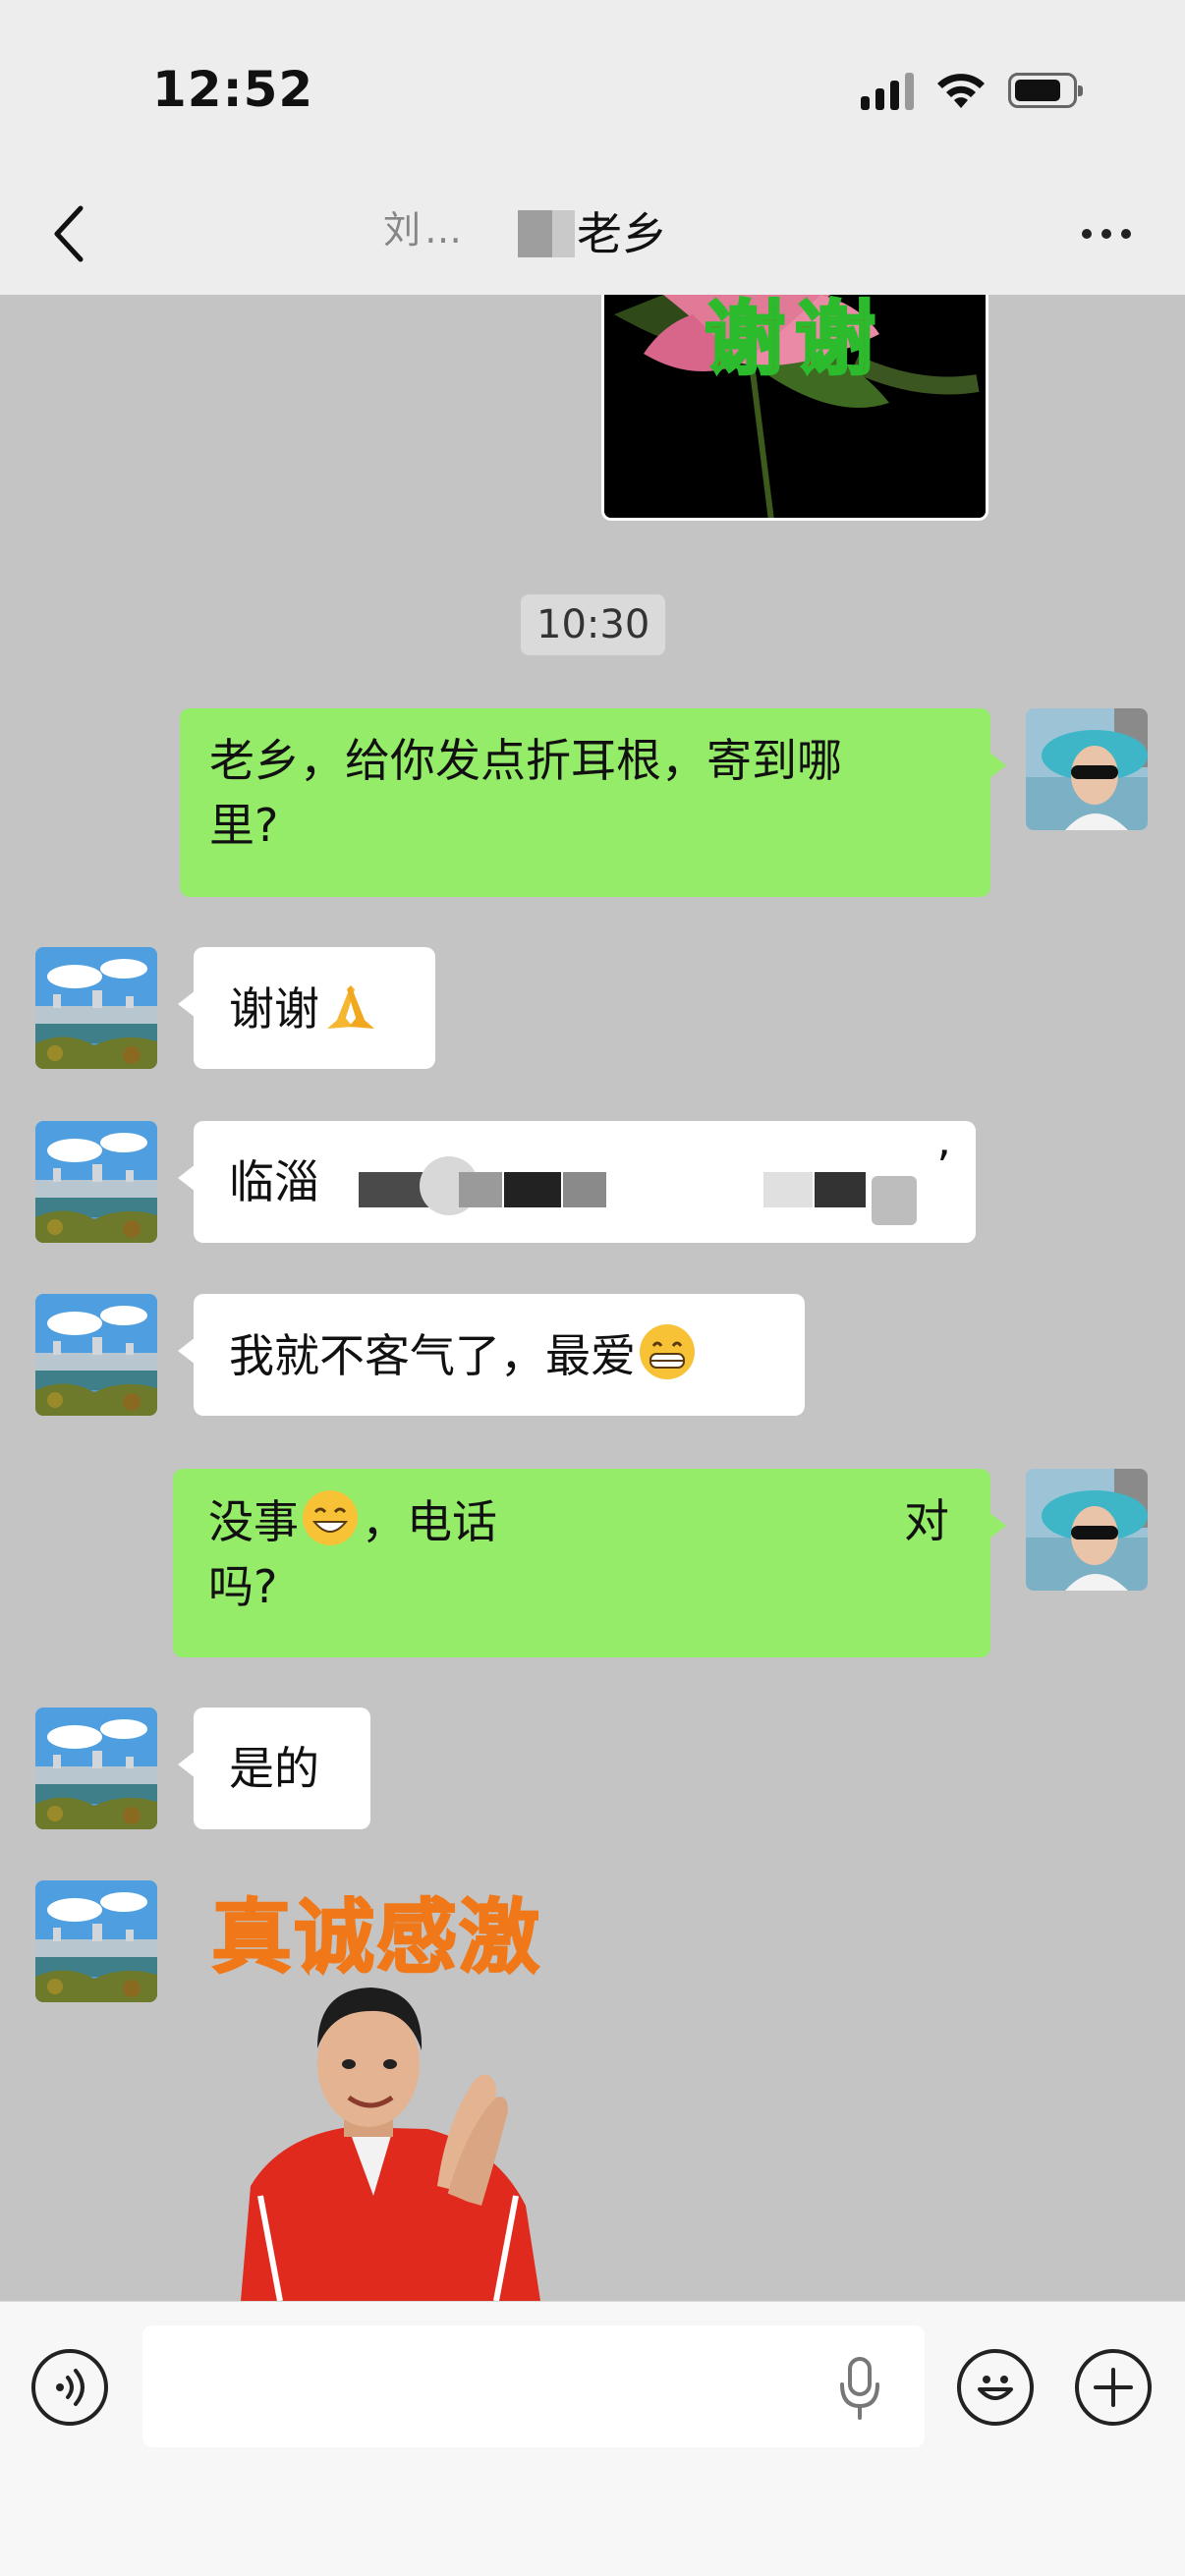 Image resolution: width=1185 pixels, height=2576 pixels. I want to click on microphone-icon, so click(860, 2388).